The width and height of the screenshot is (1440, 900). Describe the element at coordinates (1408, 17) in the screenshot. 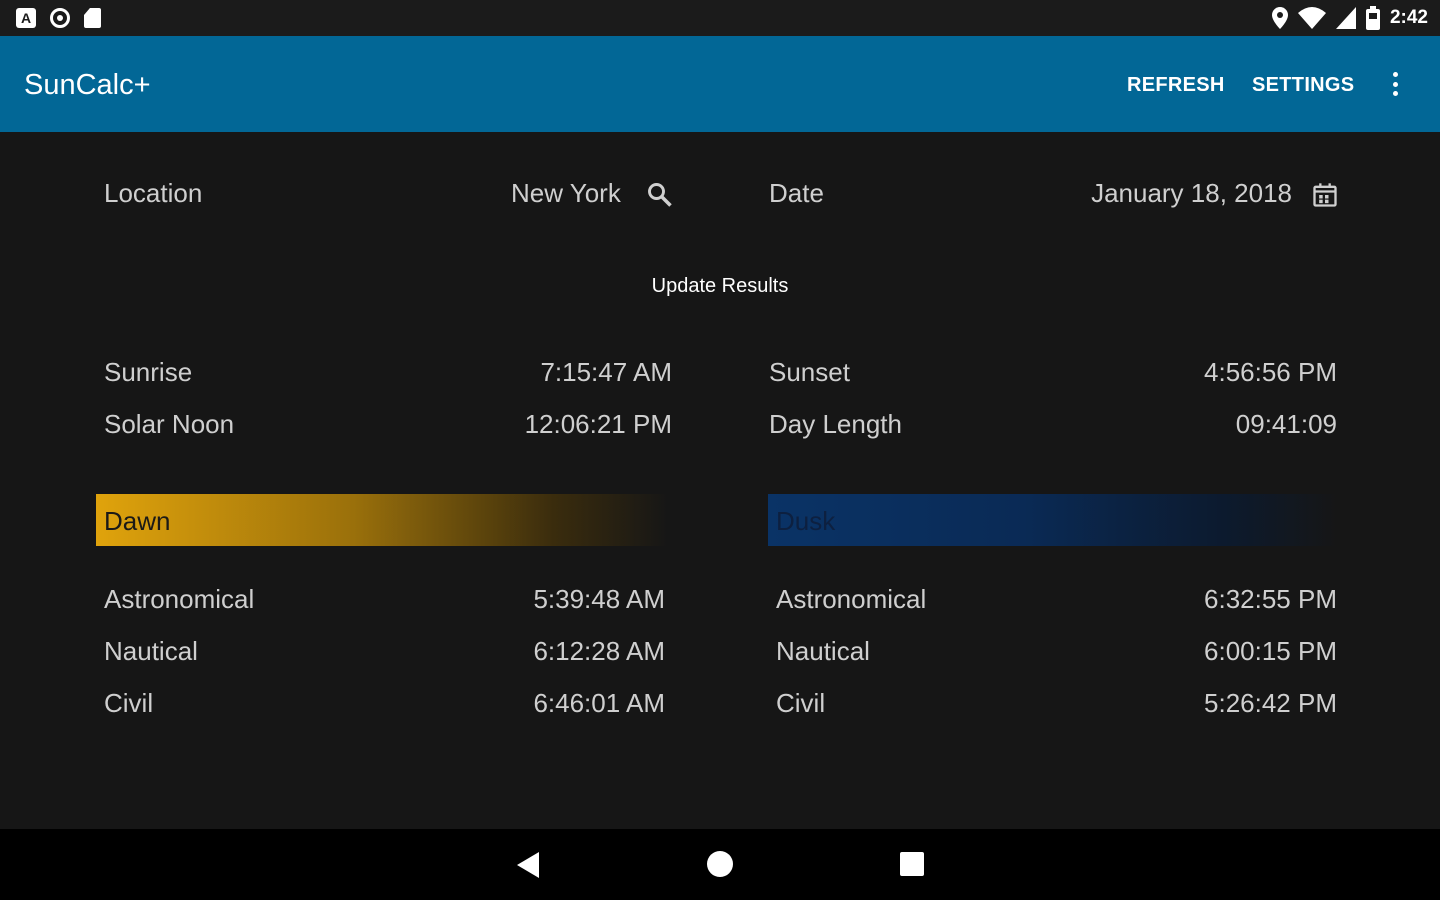

I see `status-time: 2:42` at that location.